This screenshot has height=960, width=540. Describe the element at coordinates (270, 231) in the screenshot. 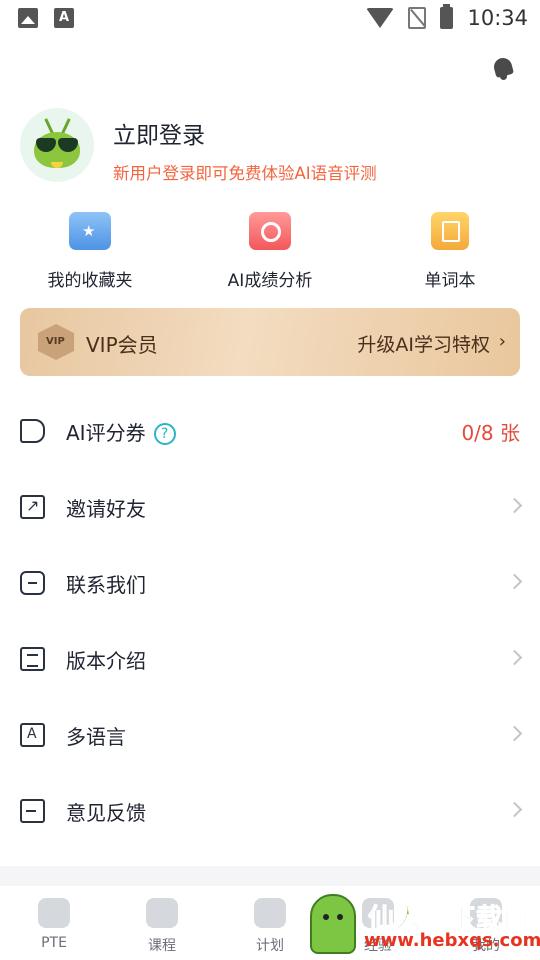

I see `ai-analysis-icon` at that location.